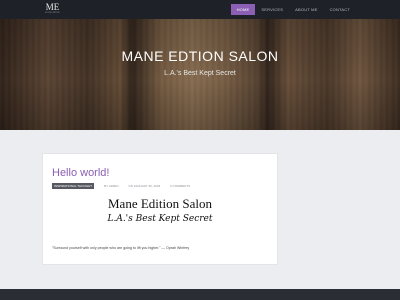 The width and height of the screenshot is (400, 300). I want to click on post-author: BY ADMIN, so click(111, 186).